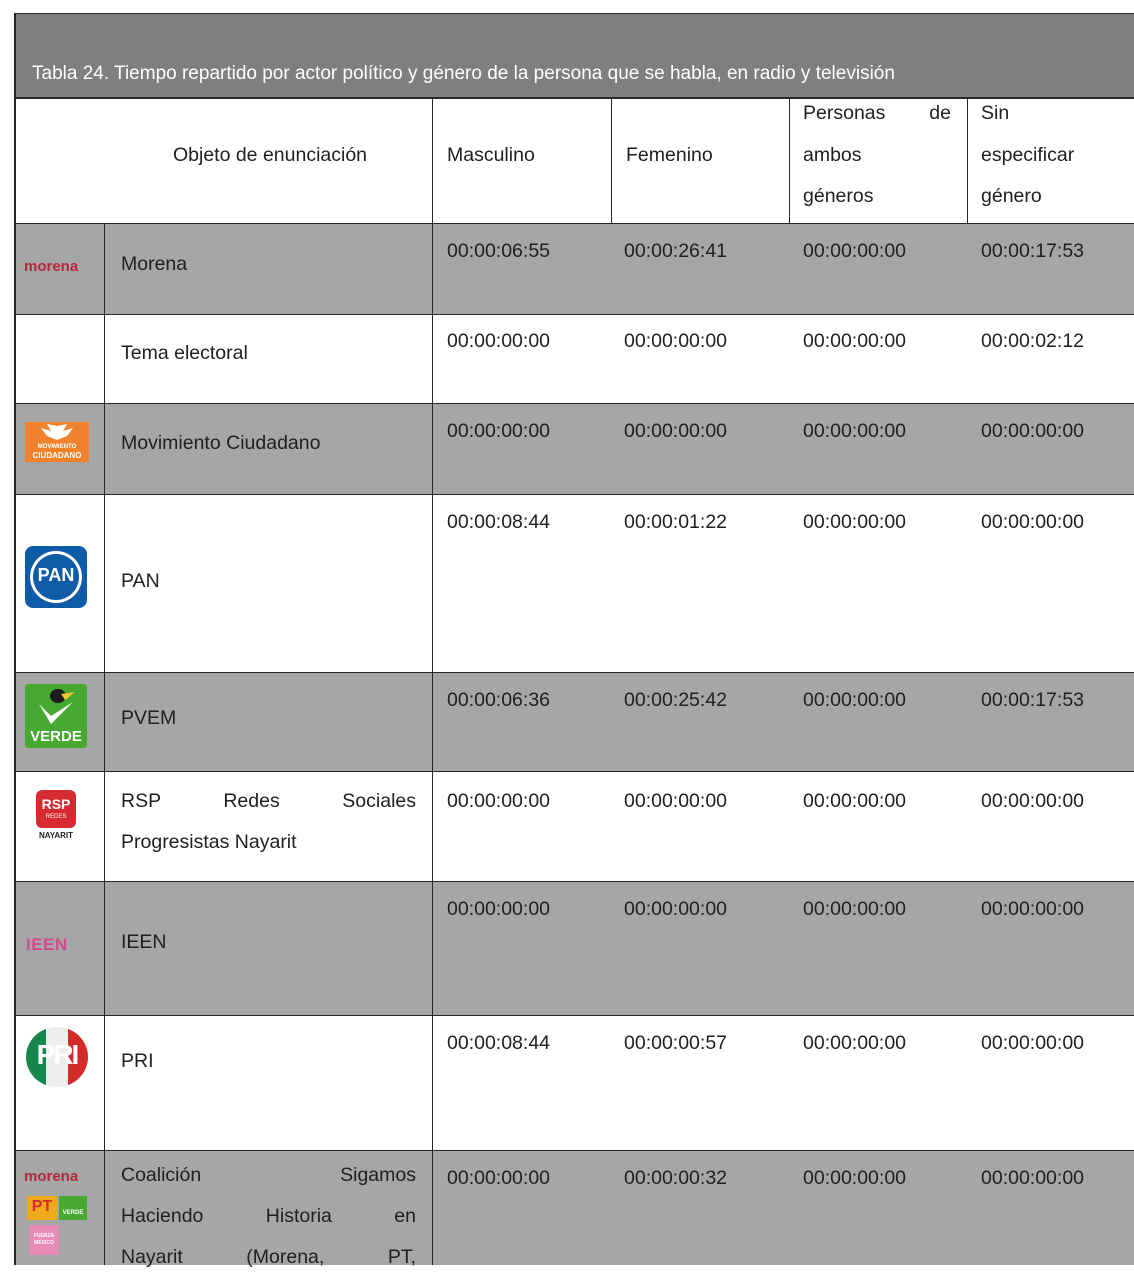 This screenshot has width=1134, height=1277. I want to click on fxm-logo-text: FUERZA MÉXICO, so click(44, 1239).